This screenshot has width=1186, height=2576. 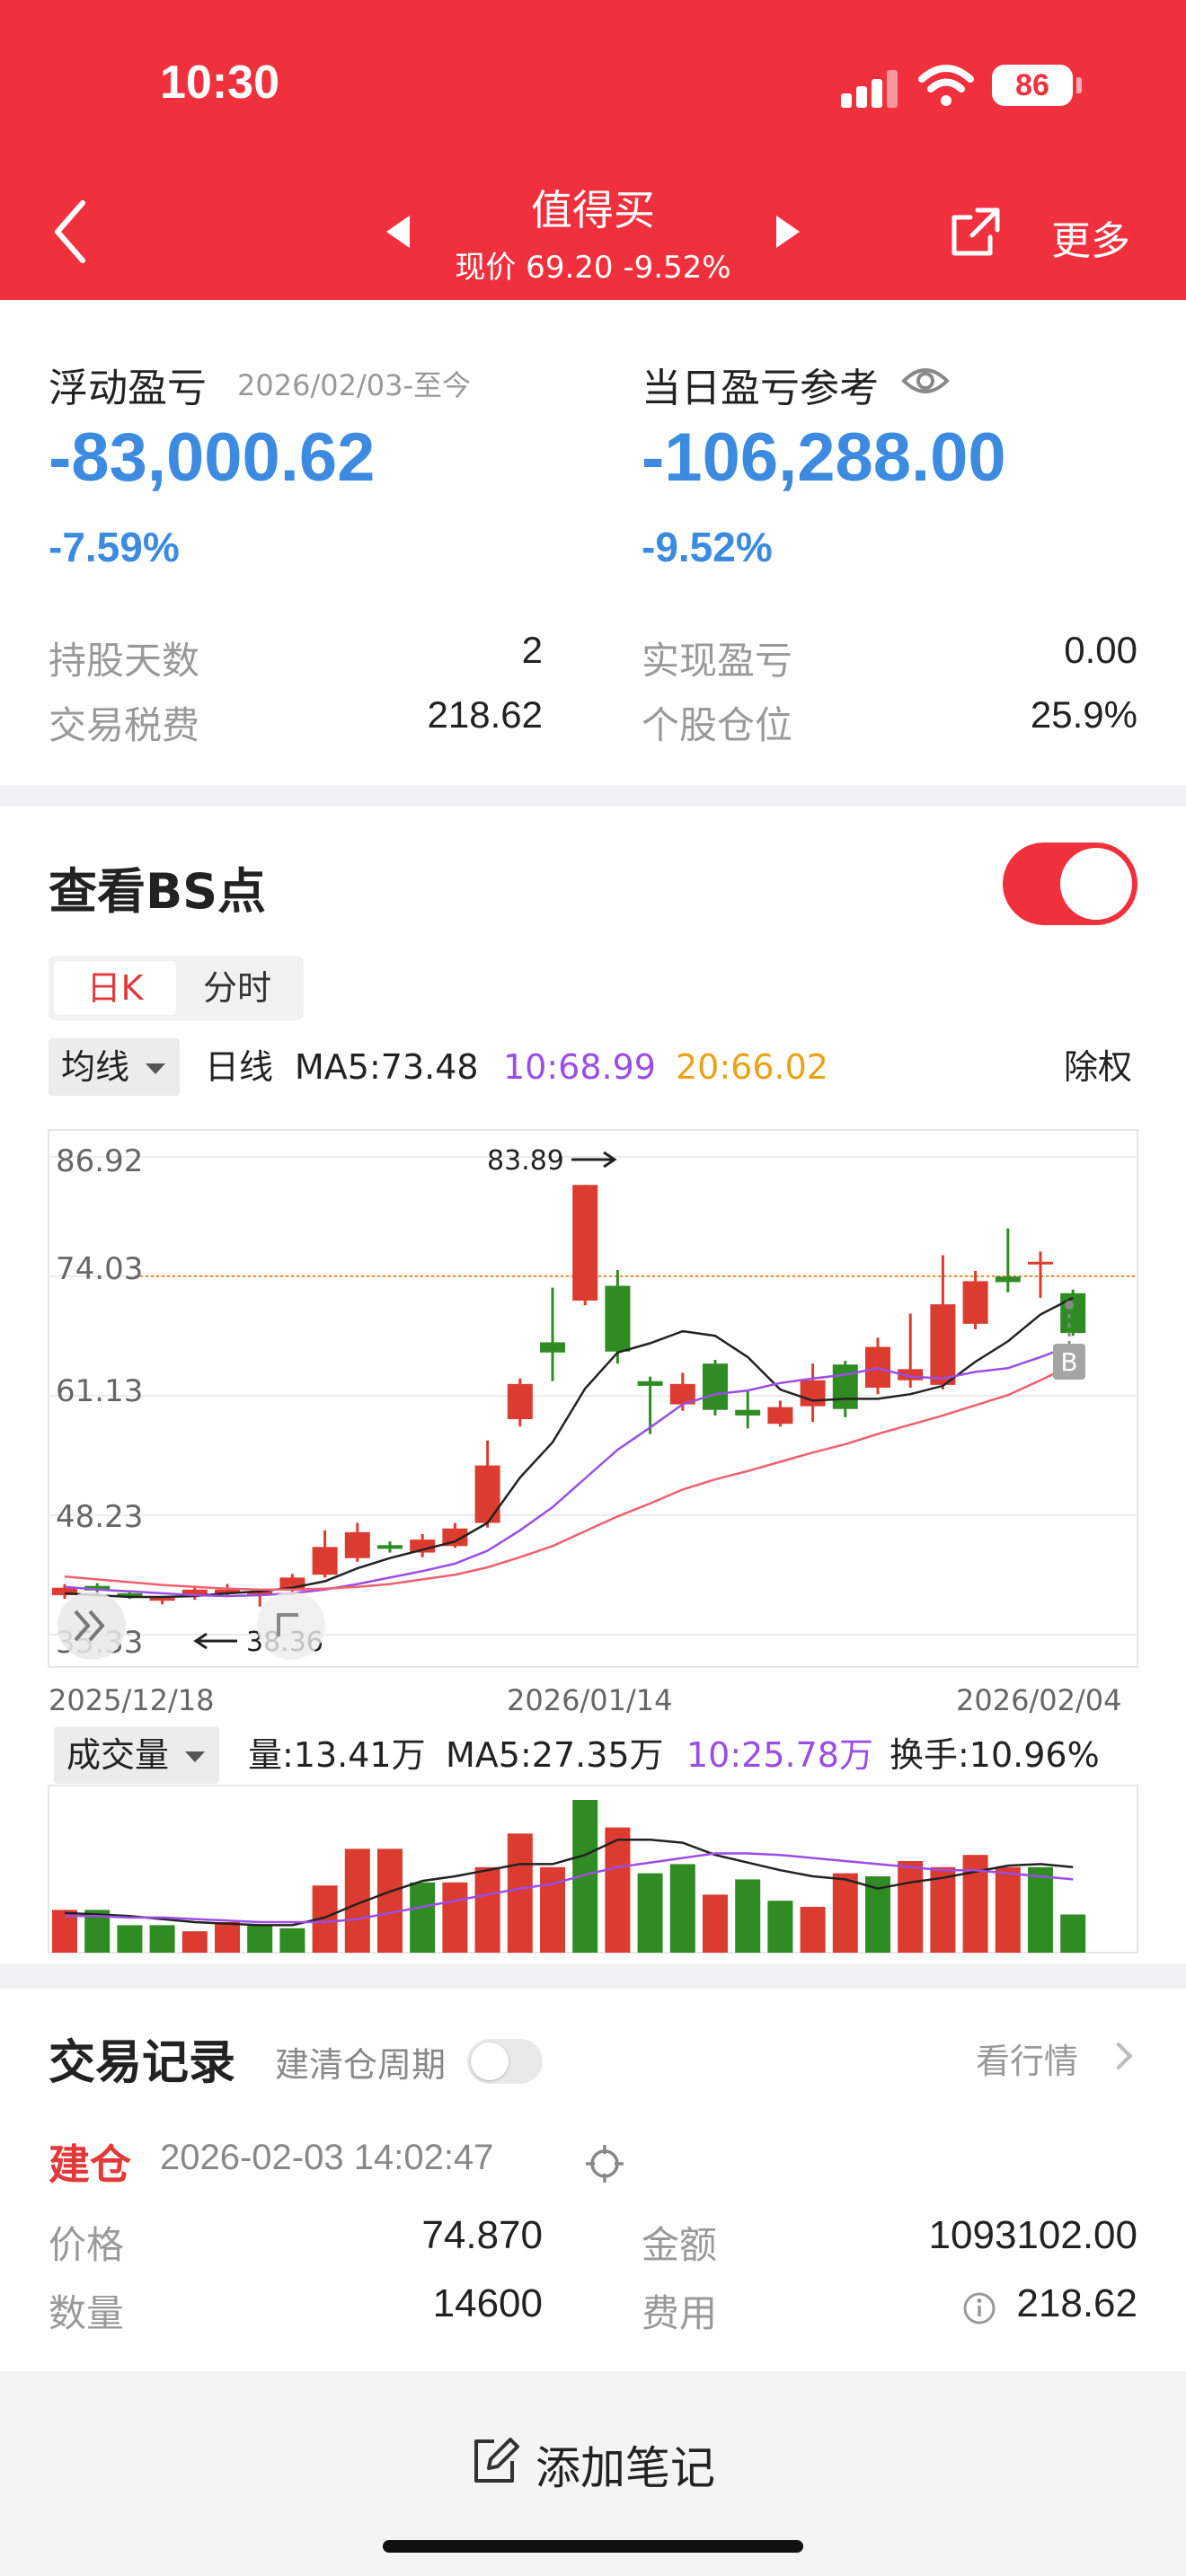 What do you see at coordinates (1027, 2058) in the screenshot?
I see `view-market-link: 看行情` at bounding box center [1027, 2058].